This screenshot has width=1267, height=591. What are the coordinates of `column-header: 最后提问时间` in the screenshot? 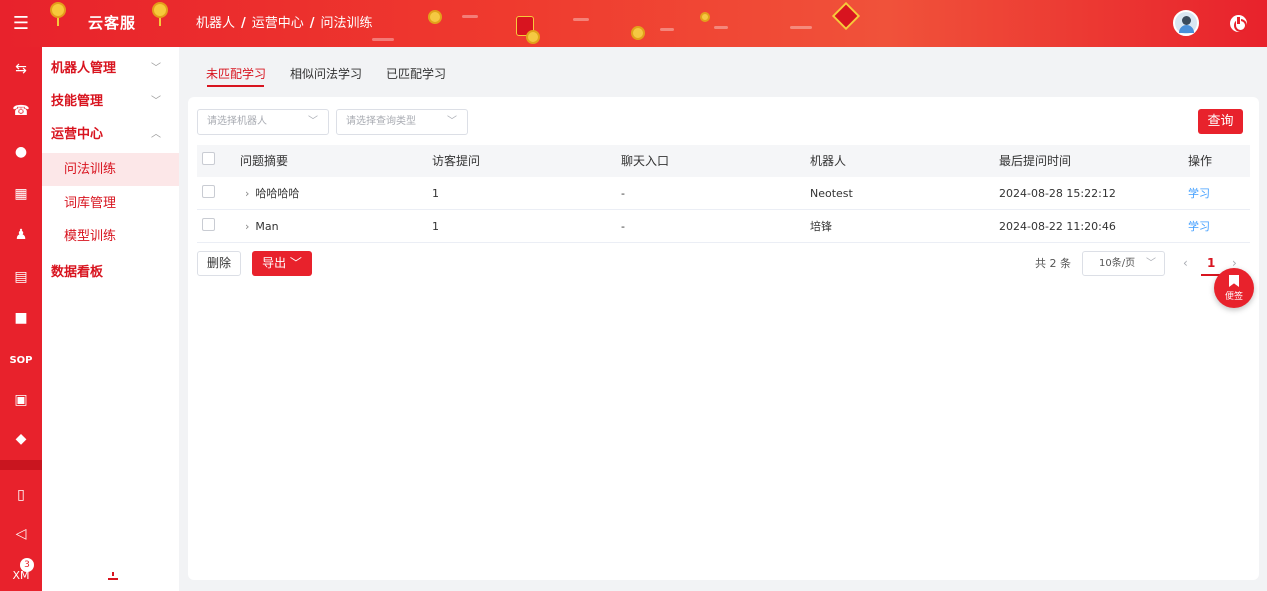 It's located at (1035, 161).